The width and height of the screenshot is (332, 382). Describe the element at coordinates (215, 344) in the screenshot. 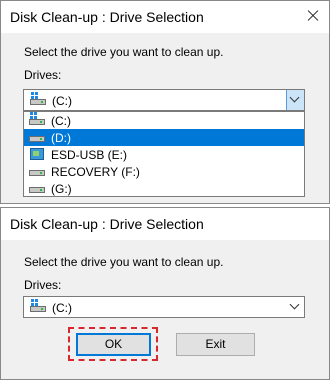

I see `exit-button: Exit` at that location.